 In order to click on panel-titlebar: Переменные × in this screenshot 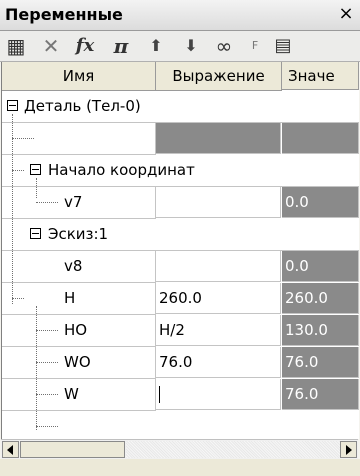, I will do `click(180, 15)`.